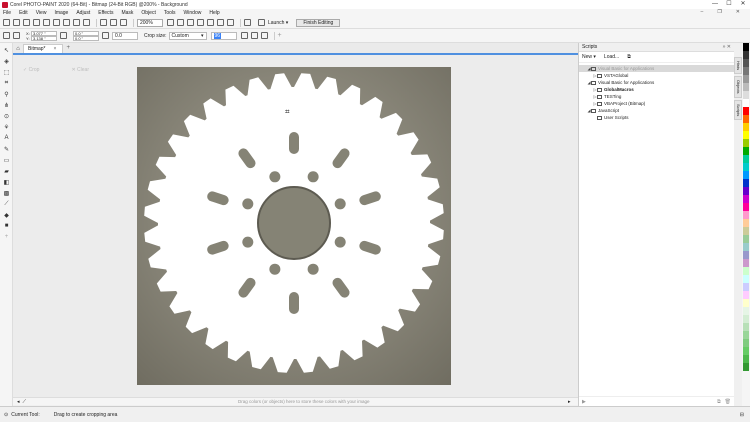 The image size is (750, 422). What do you see at coordinates (41, 13) in the screenshot?
I see `menu-view: View` at bounding box center [41, 13].